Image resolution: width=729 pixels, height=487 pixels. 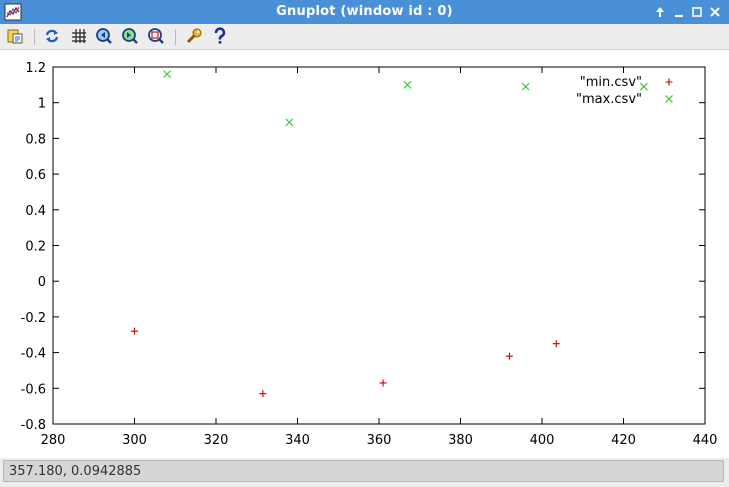 What do you see at coordinates (33, 425) in the screenshot?
I see `y-tick-label: -0.8` at bounding box center [33, 425].